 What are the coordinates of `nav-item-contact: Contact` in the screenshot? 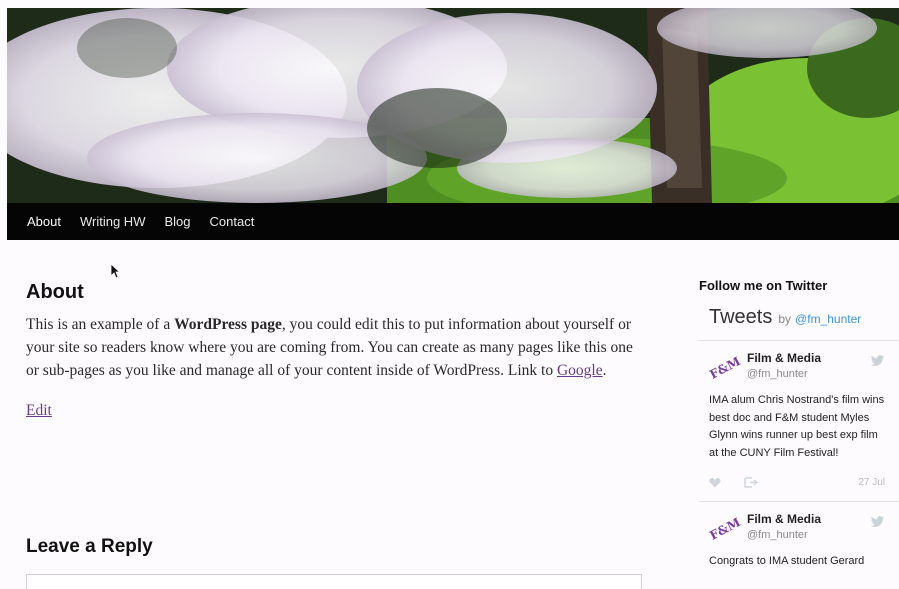 It's located at (232, 221).